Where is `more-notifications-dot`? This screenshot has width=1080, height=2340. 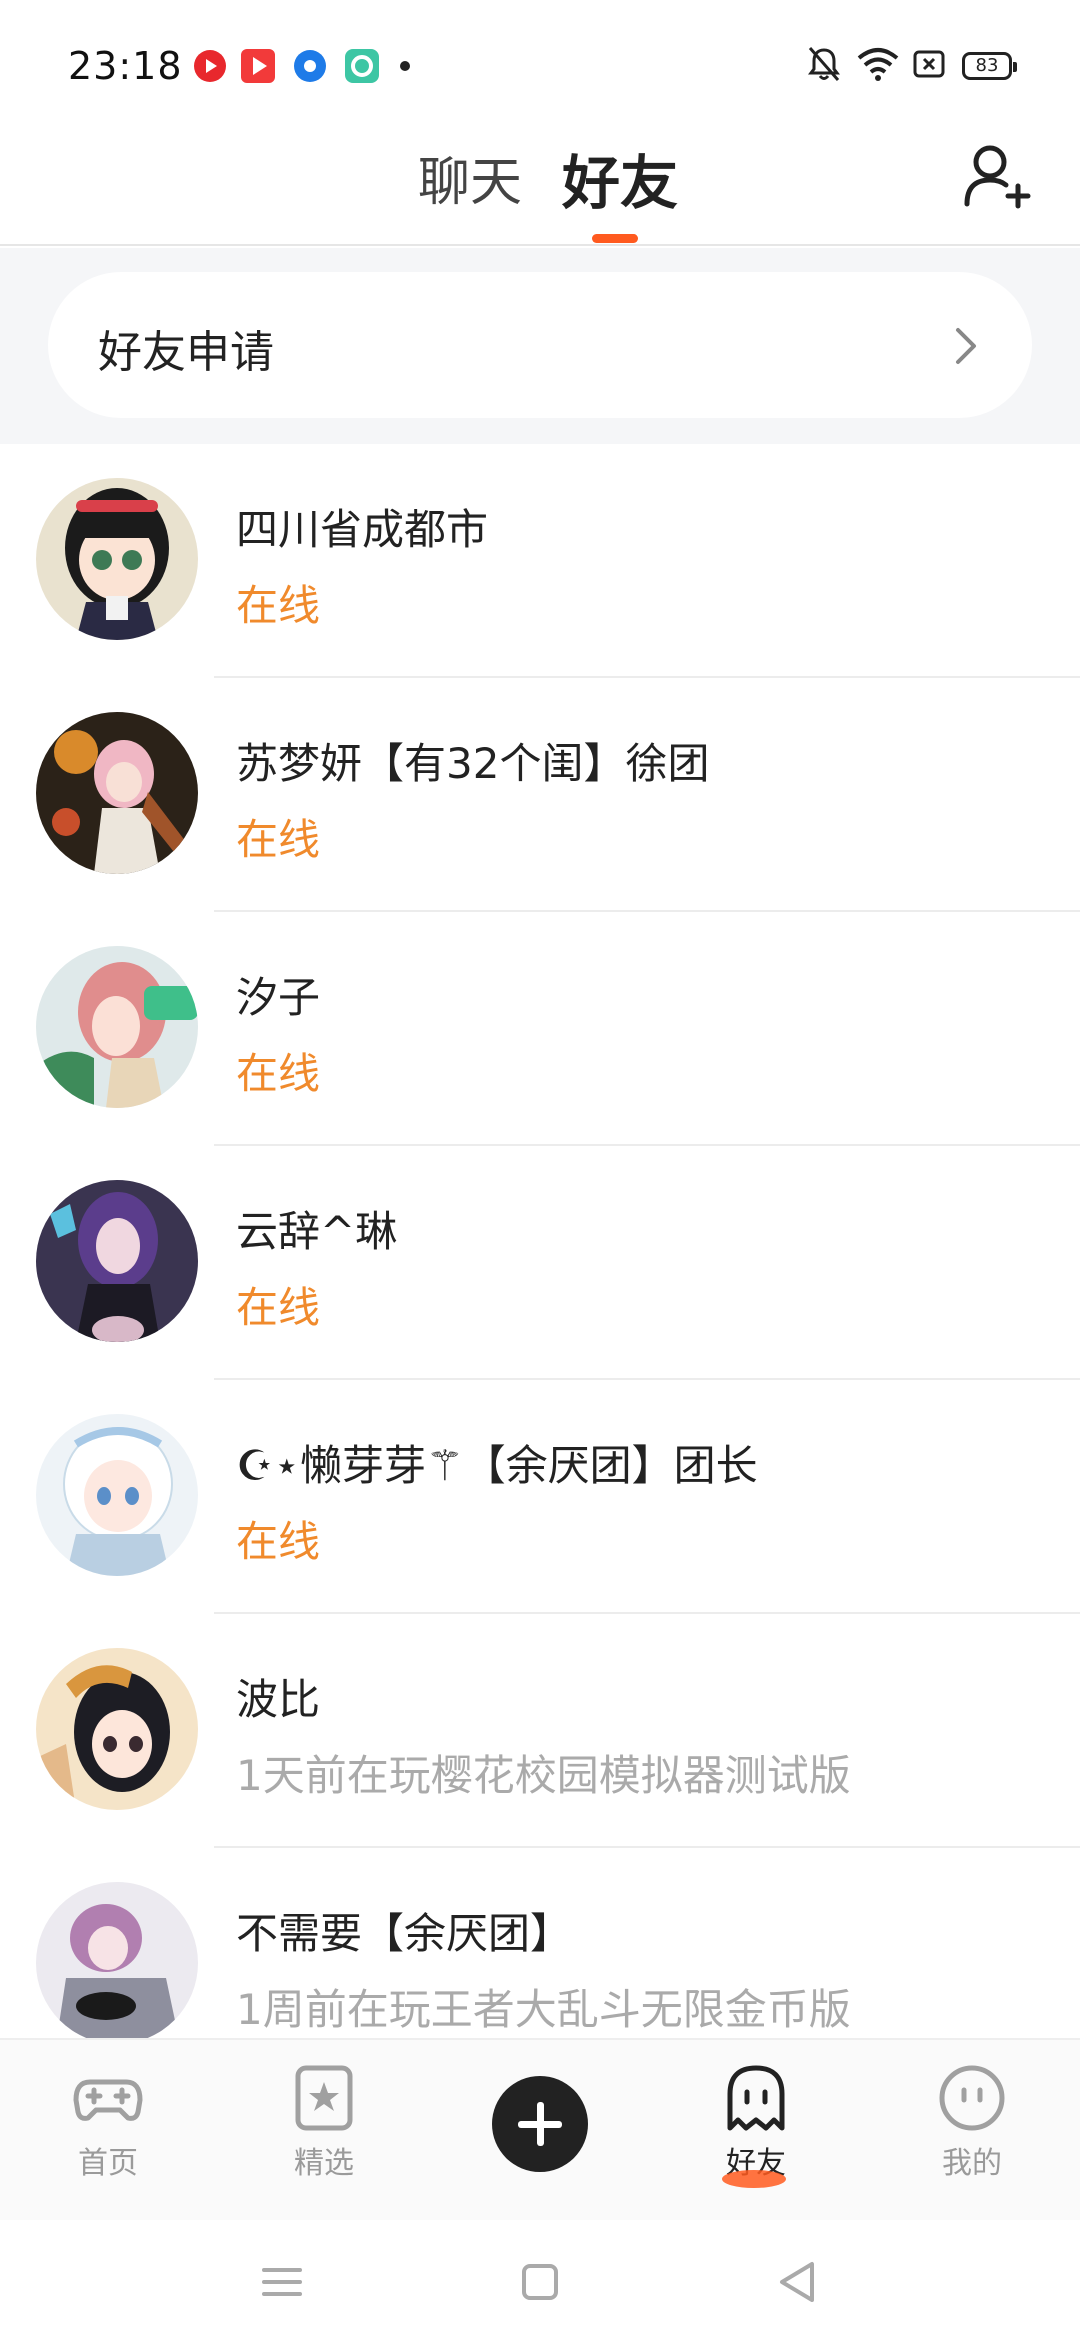 more-notifications-dot is located at coordinates (405, 66).